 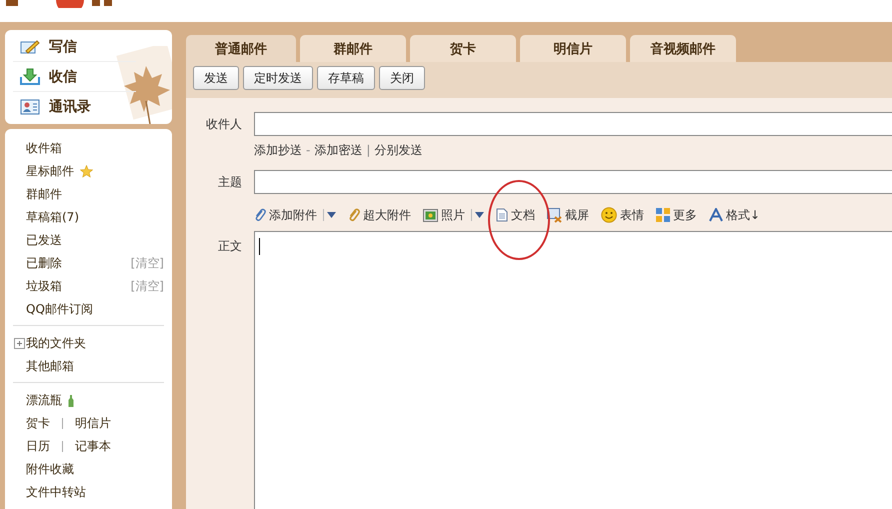 What do you see at coordinates (44, 286) in the screenshot?
I see `folder-link: 垃圾箱` at bounding box center [44, 286].